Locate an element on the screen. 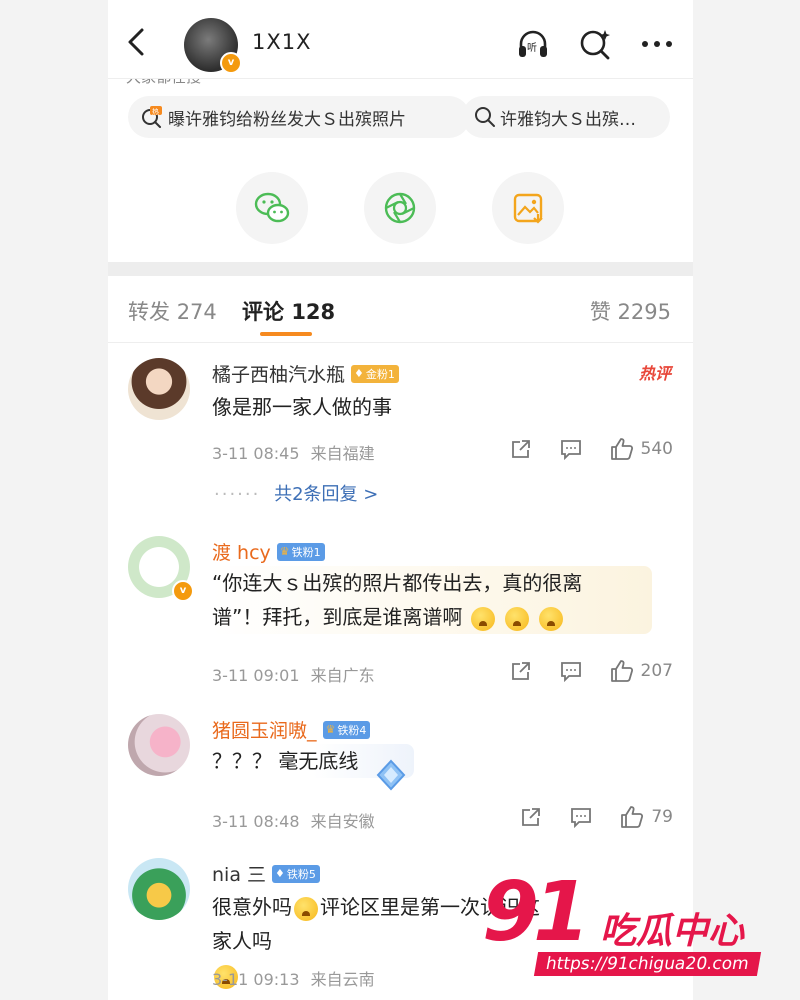  like-comment-button: 79 is located at coordinates (646, 817).